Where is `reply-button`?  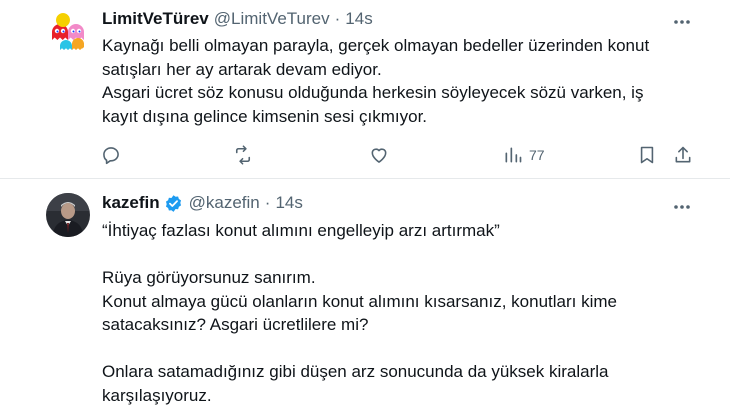
reply-button is located at coordinates (111, 155).